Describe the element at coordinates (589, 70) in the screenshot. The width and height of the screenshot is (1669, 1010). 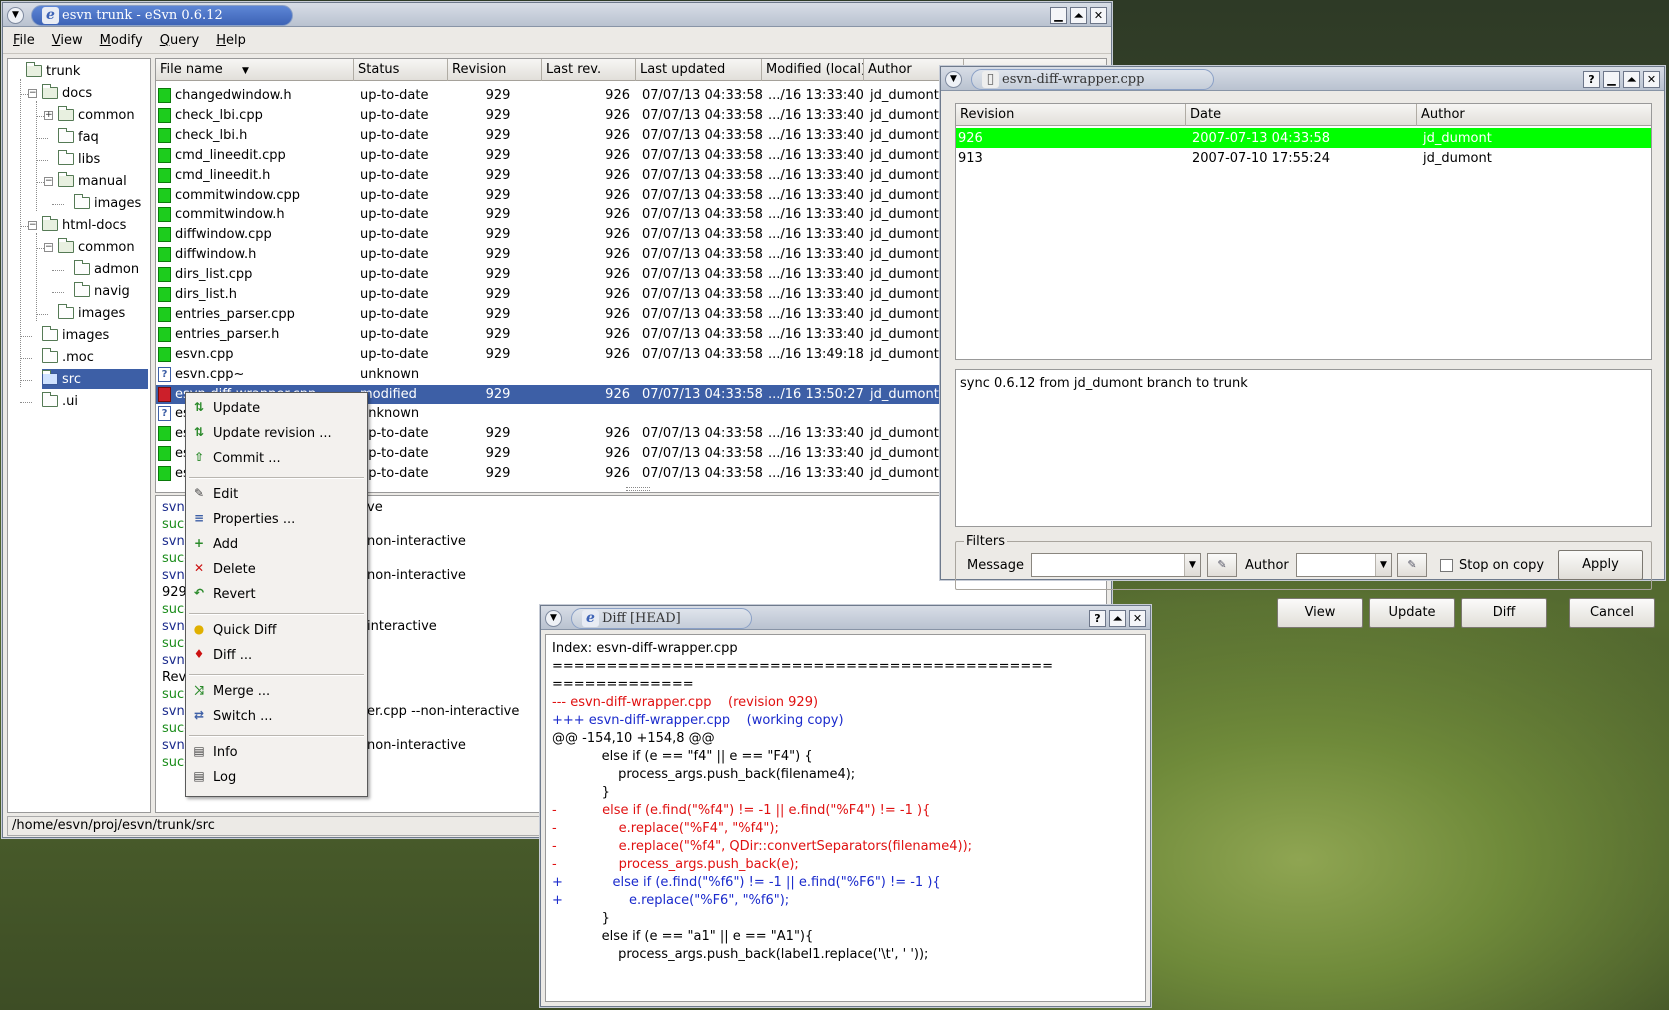
I see `column-header: Last rev.` at that location.